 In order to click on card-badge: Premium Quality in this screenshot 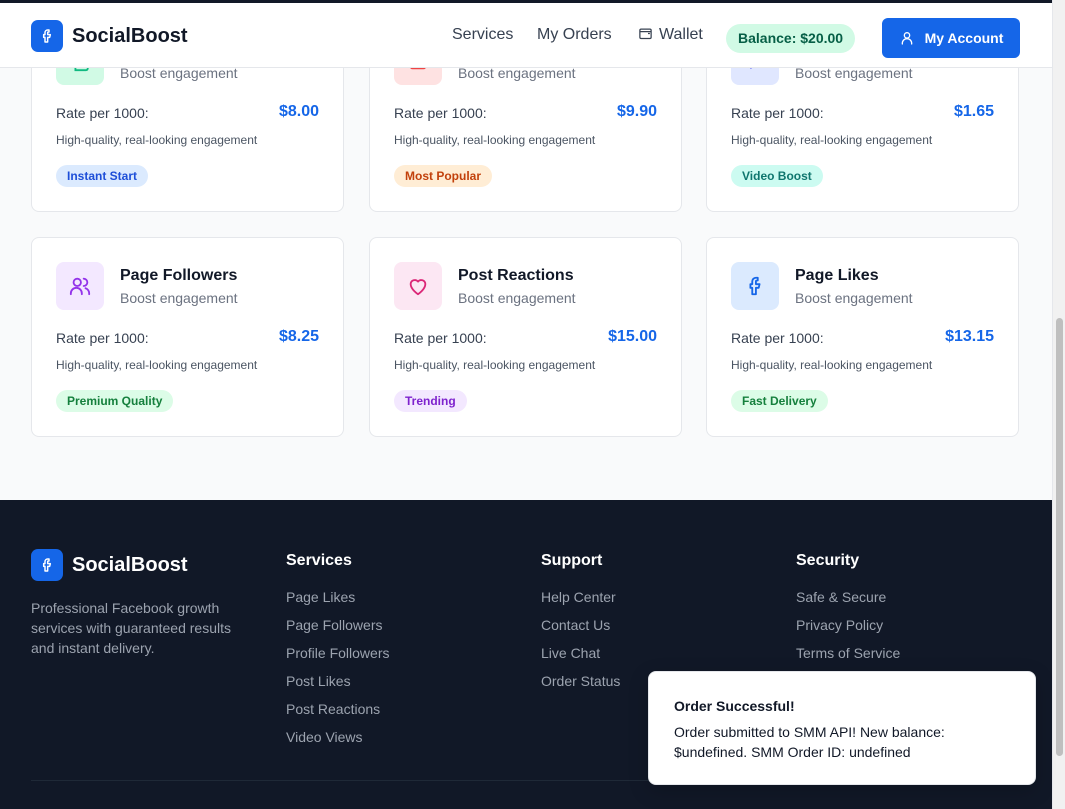, I will do `click(115, 401)`.